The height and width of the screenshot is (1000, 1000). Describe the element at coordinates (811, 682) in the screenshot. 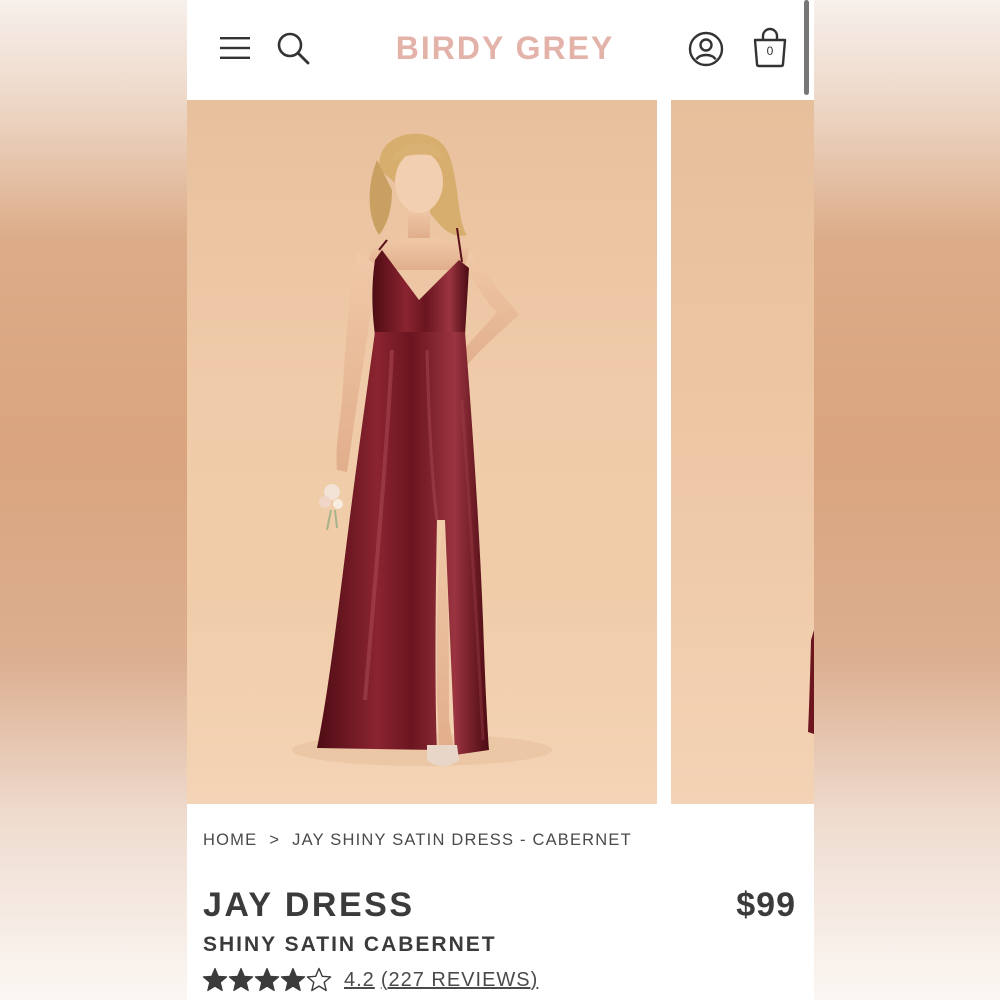

I see `next-slide-image` at that location.